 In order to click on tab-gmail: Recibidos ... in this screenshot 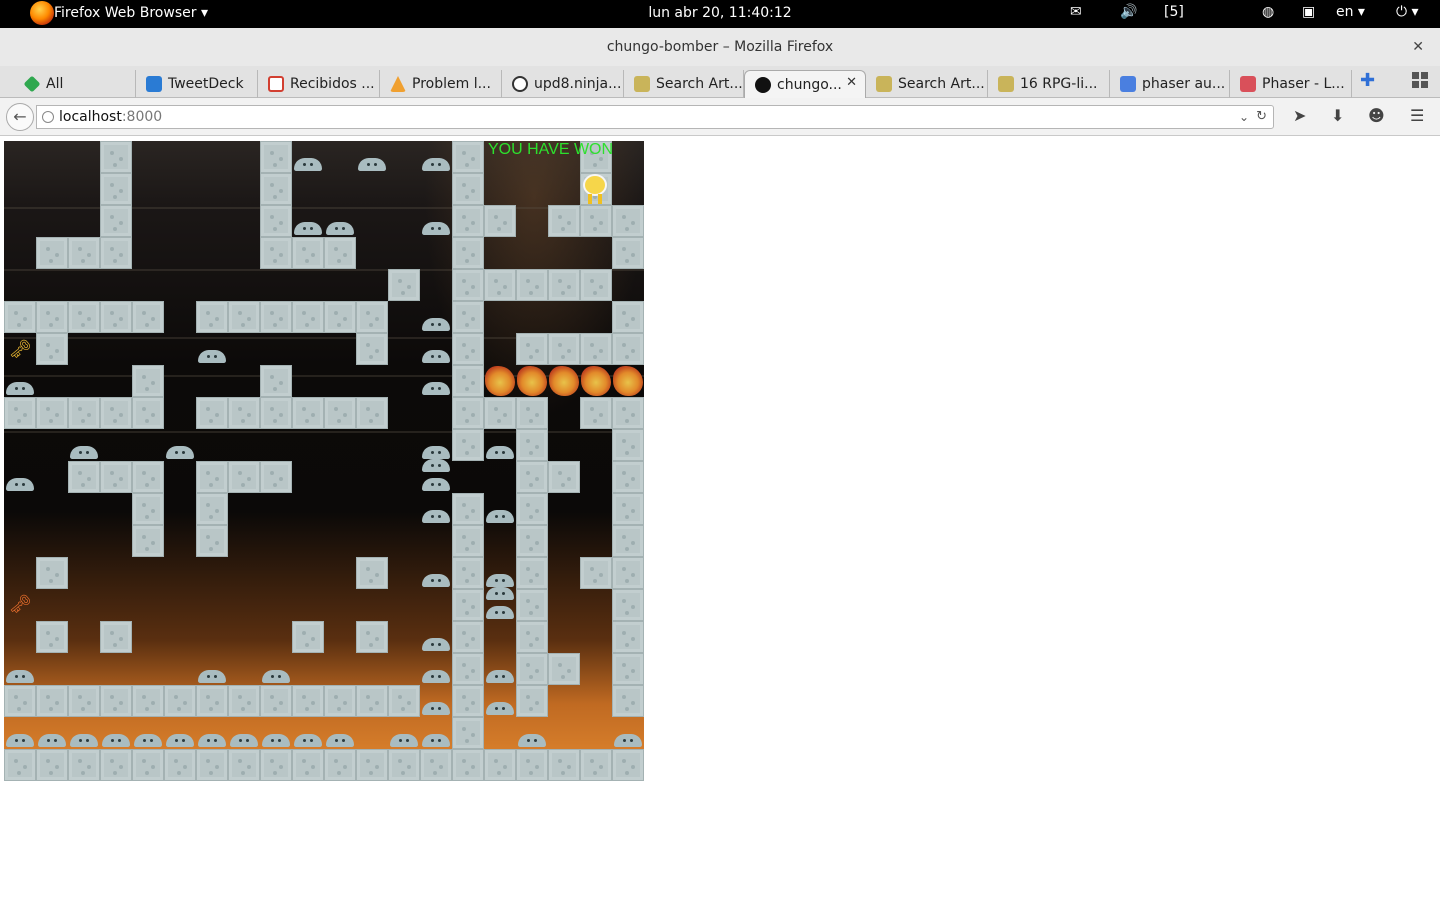, I will do `click(319, 84)`.